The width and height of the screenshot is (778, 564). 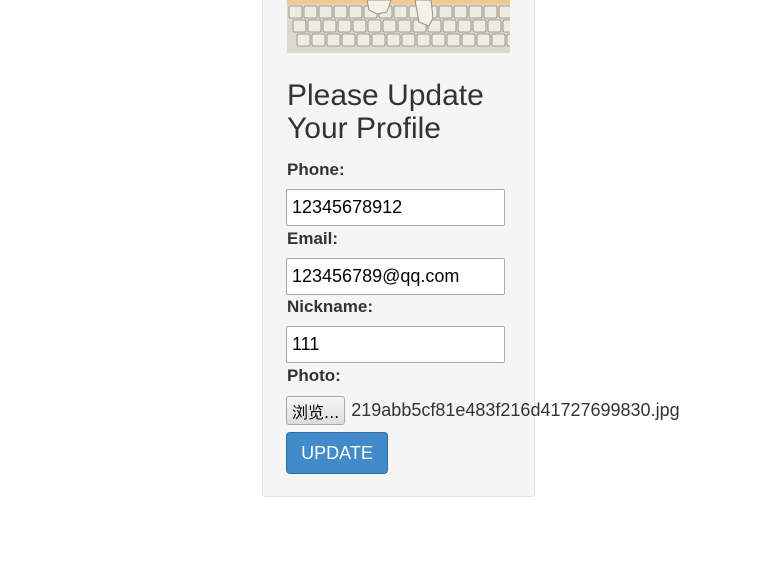 What do you see at coordinates (385, 112) in the screenshot?
I see `page-title: Please Update Your Profile` at bounding box center [385, 112].